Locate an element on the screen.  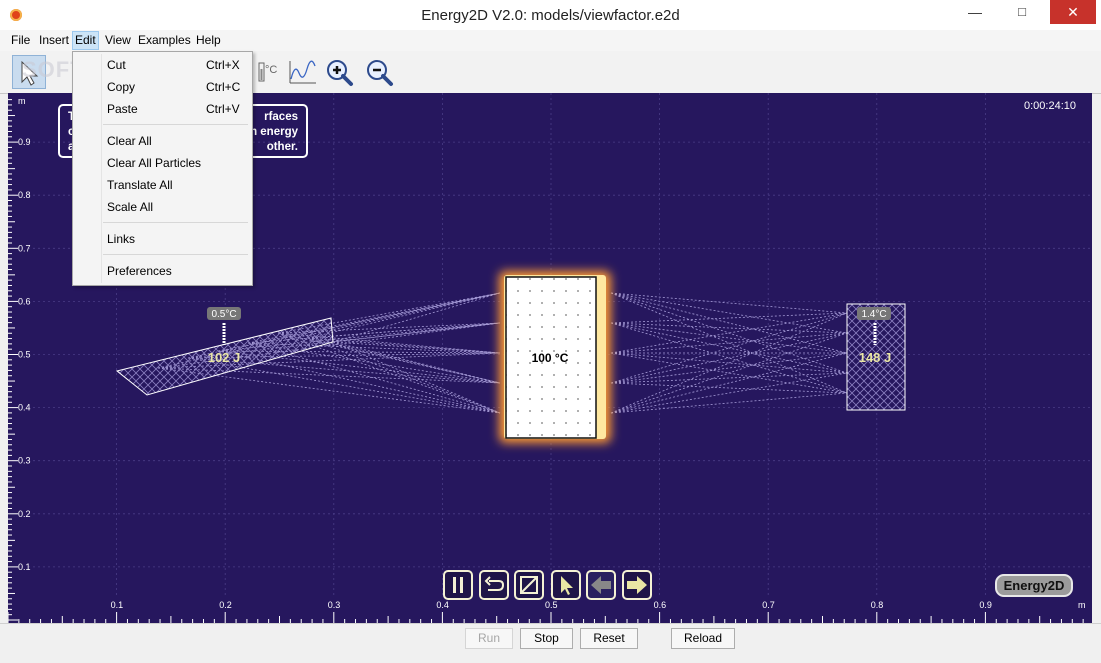
run-button: Run is located at coordinates (489, 638).